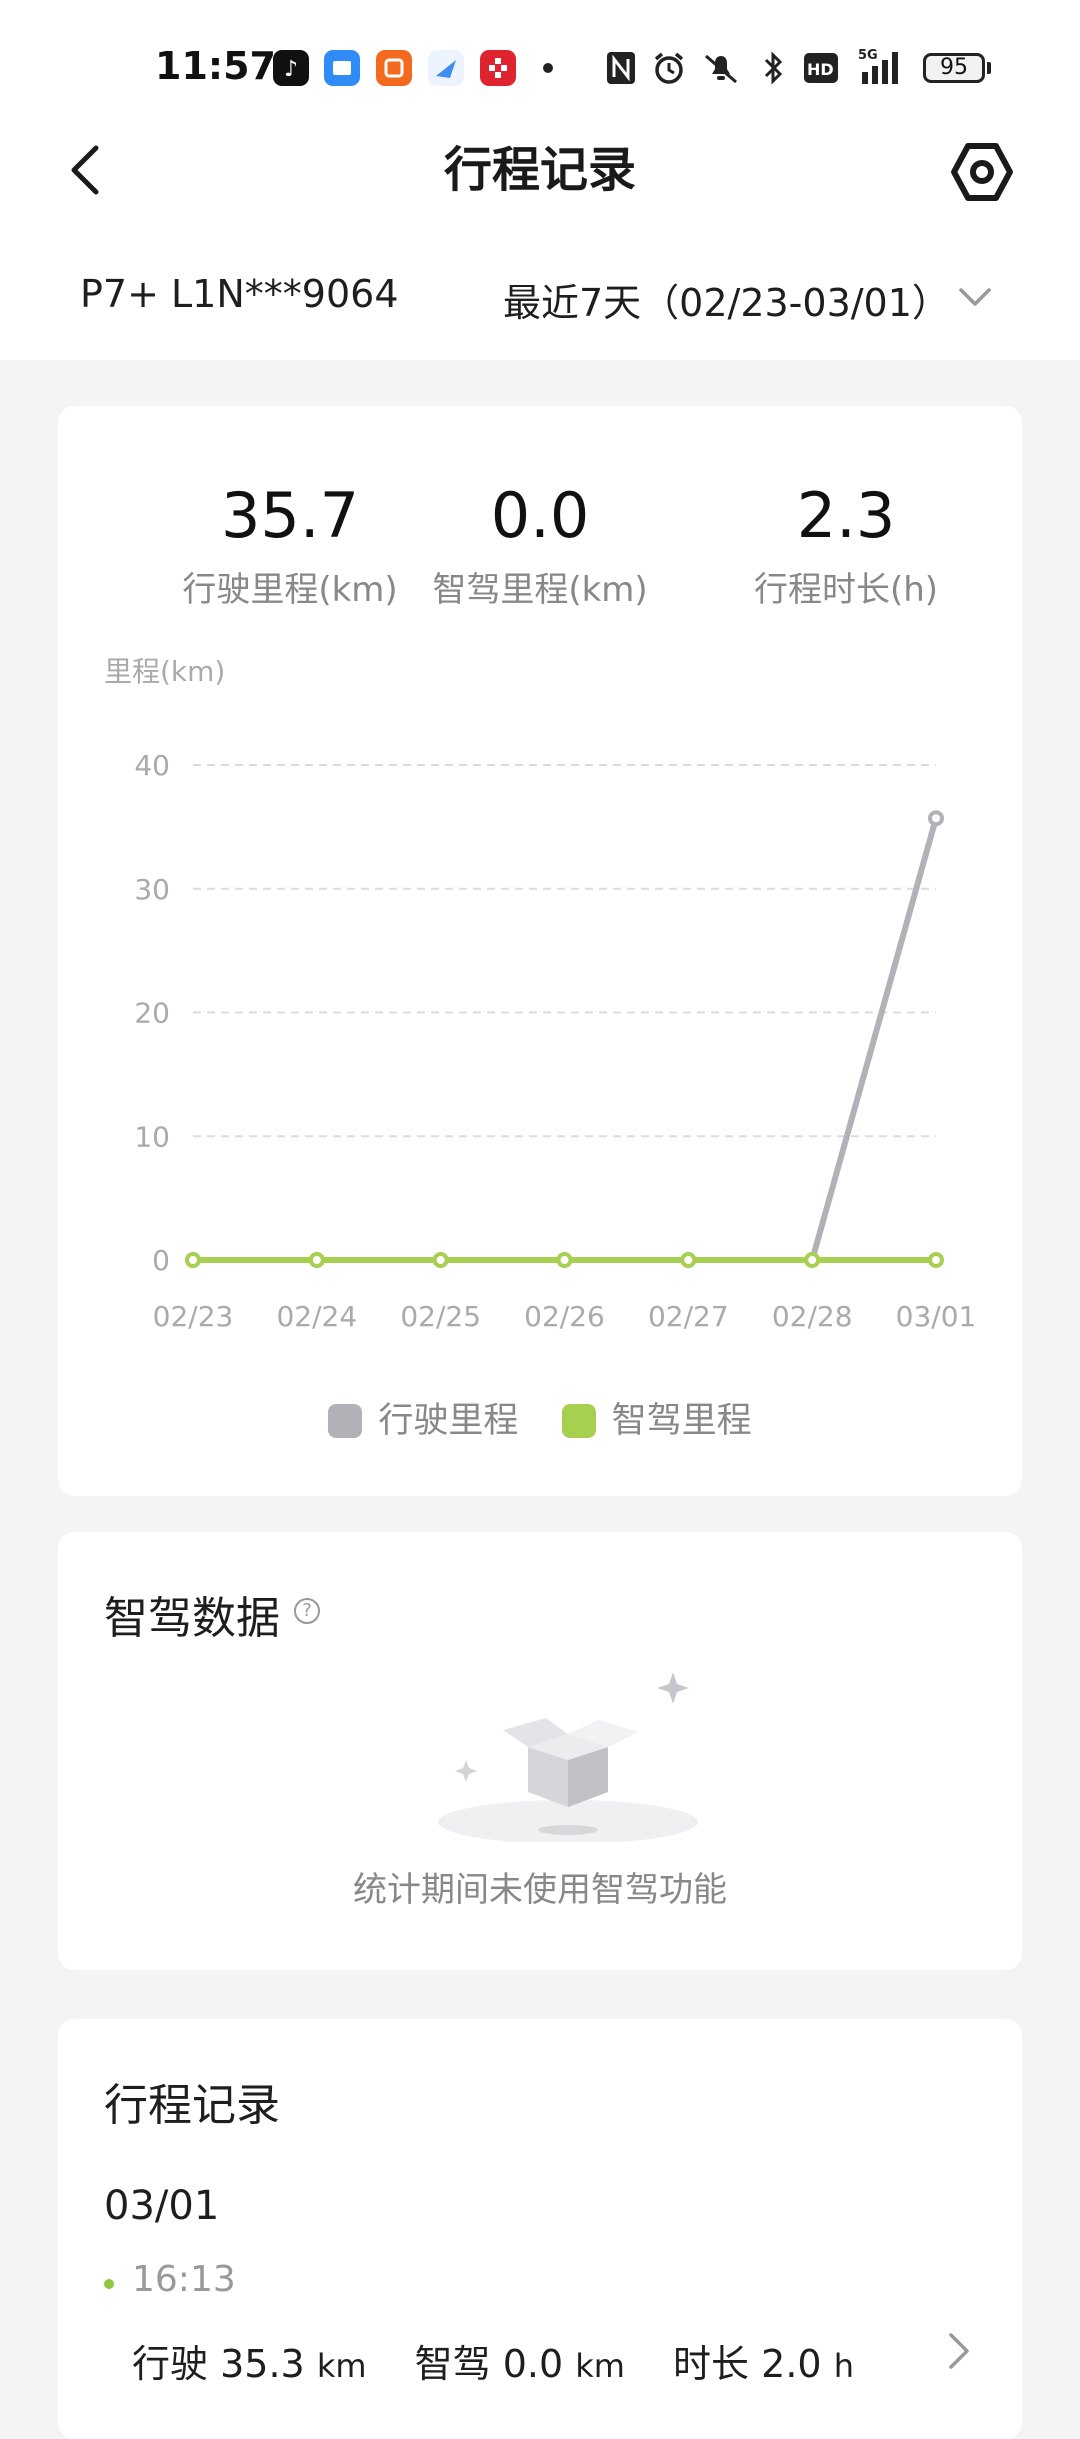 The height and width of the screenshot is (2439, 1080). What do you see at coordinates (307, 1611) in the screenshot?
I see `question-circle-icon: ?` at bounding box center [307, 1611].